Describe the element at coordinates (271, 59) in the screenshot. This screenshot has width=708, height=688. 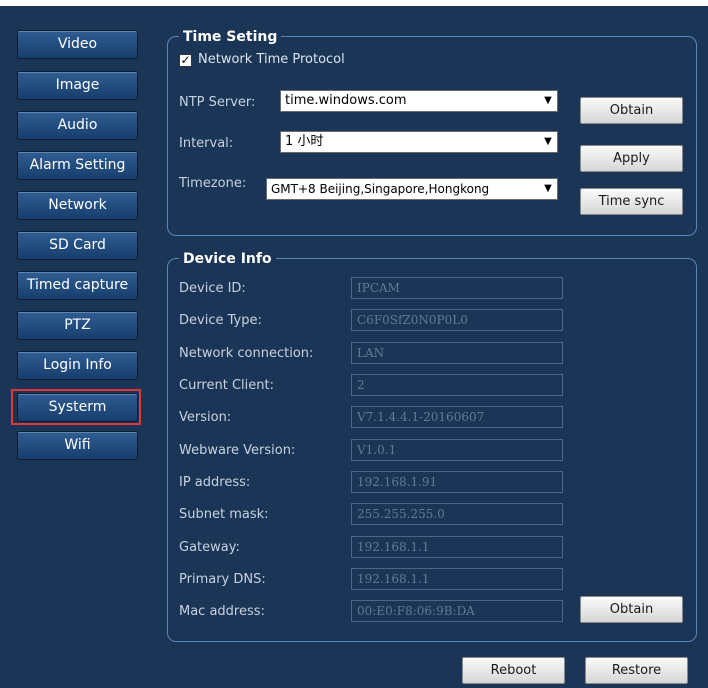
I see `ntp-checkbox-label: Network Time Protocol` at that location.